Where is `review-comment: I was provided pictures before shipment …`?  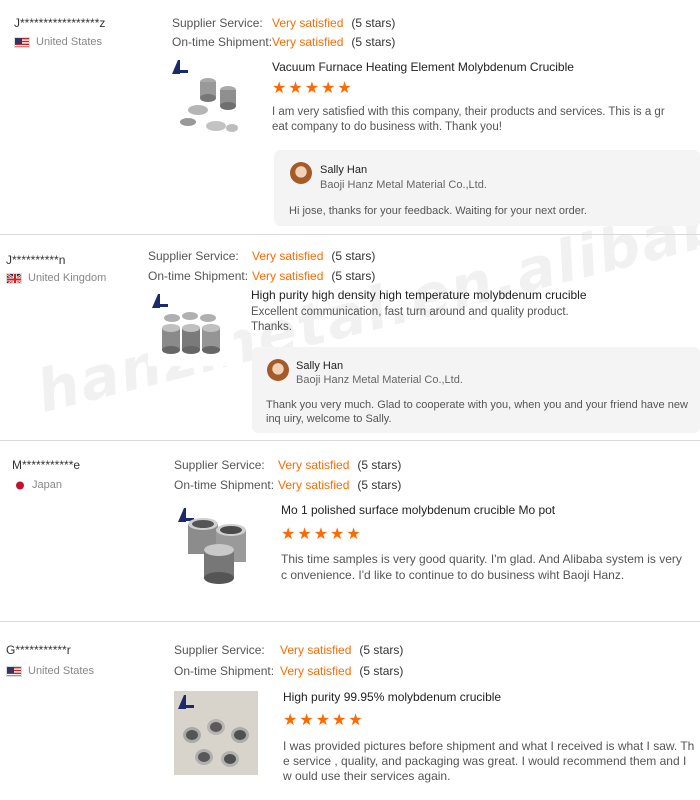
review-comment: I was provided pictures before shipment … is located at coordinates (489, 761).